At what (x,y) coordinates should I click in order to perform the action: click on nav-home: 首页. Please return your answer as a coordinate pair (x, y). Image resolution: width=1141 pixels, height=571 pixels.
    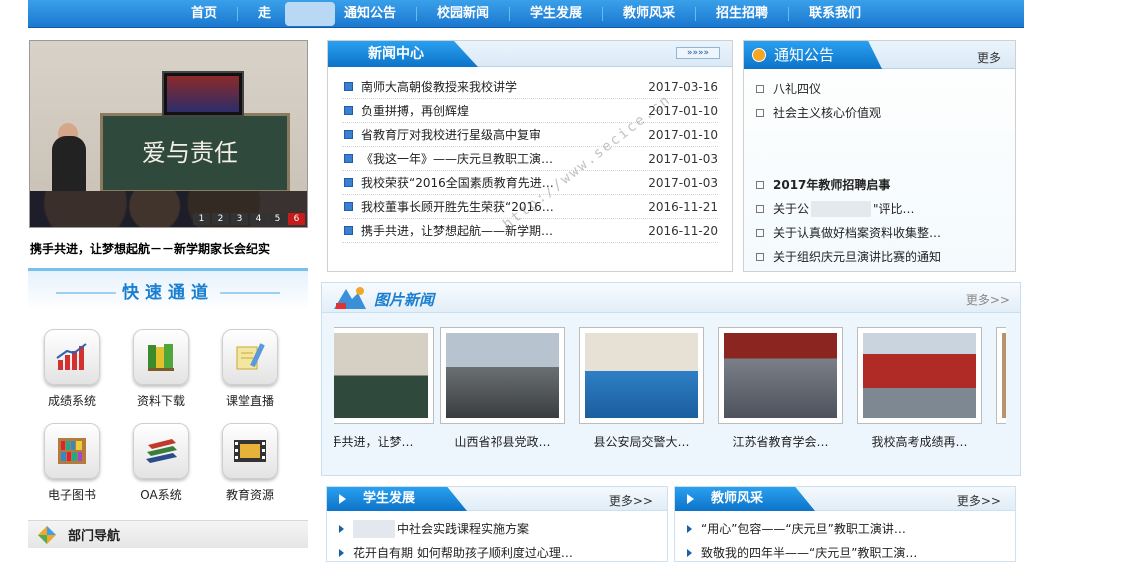
    Looking at the image, I should click on (204, 13).